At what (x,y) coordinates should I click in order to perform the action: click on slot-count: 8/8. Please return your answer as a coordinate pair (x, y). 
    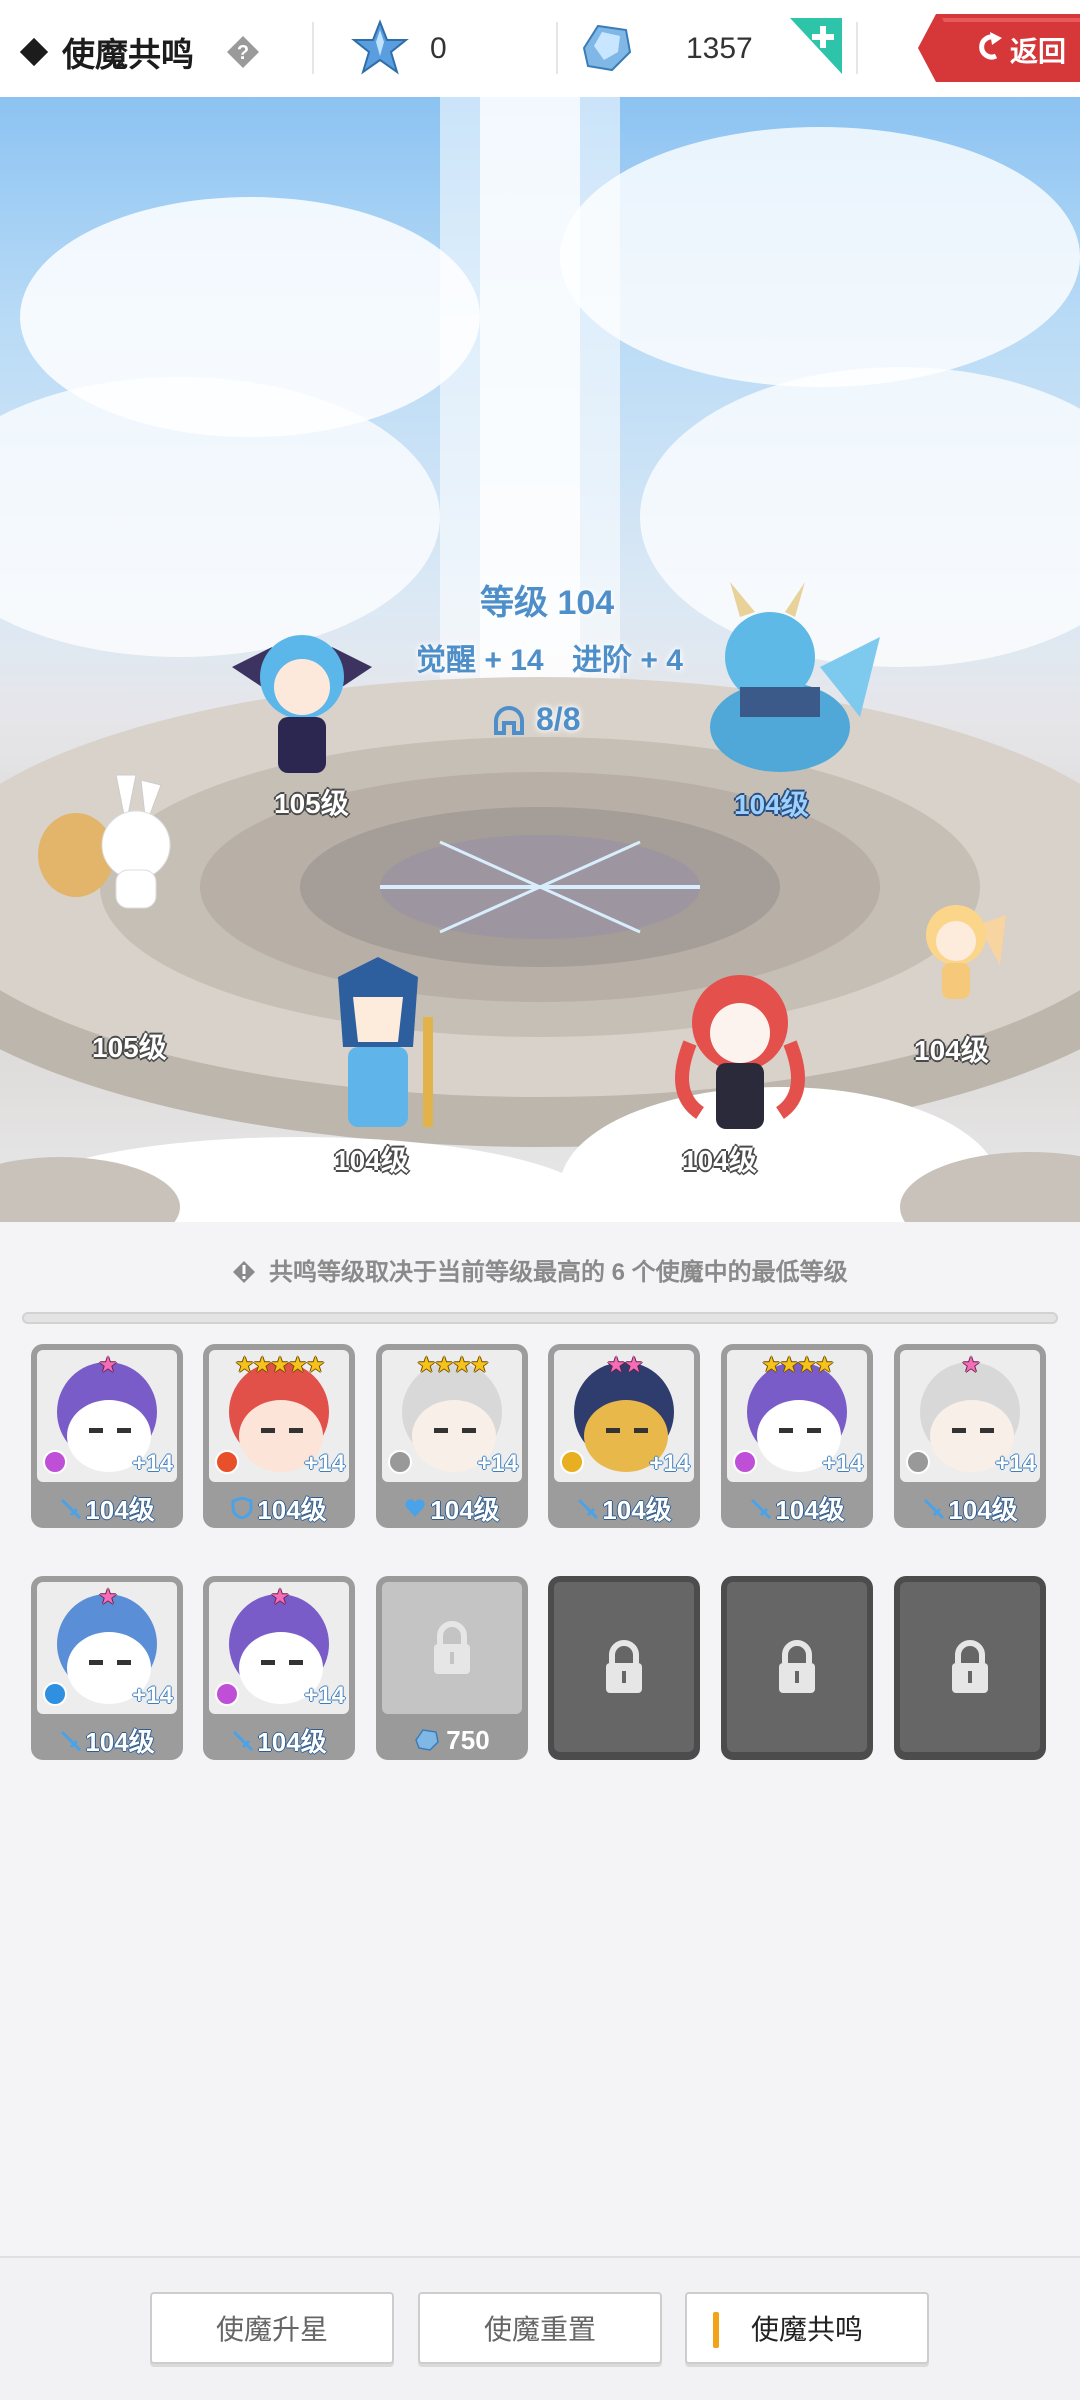
    Looking at the image, I should click on (536, 719).